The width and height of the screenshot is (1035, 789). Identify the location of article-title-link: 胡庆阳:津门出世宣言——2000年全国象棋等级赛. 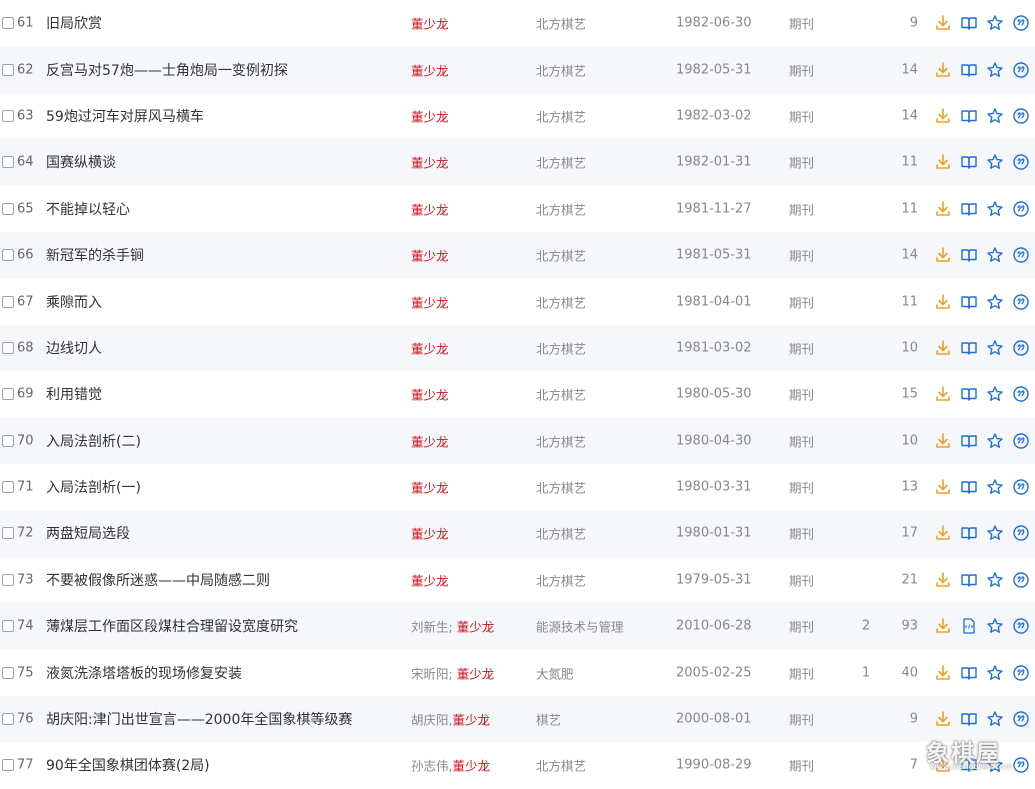
(199, 719).